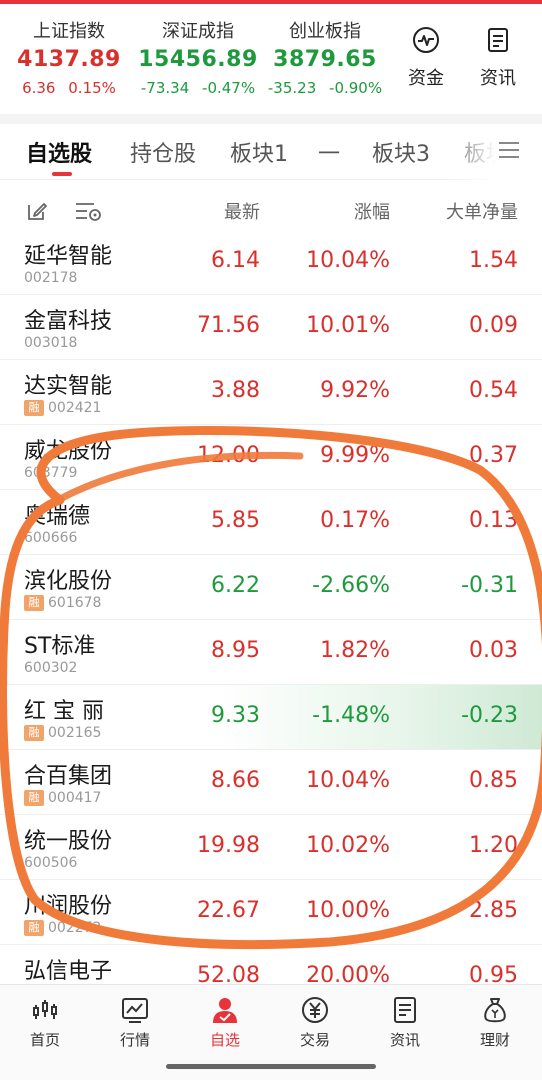 The height and width of the screenshot is (1080, 542). What do you see at coordinates (44, 1040) in the screenshot?
I see `nav-home-label: 首页` at bounding box center [44, 1040].